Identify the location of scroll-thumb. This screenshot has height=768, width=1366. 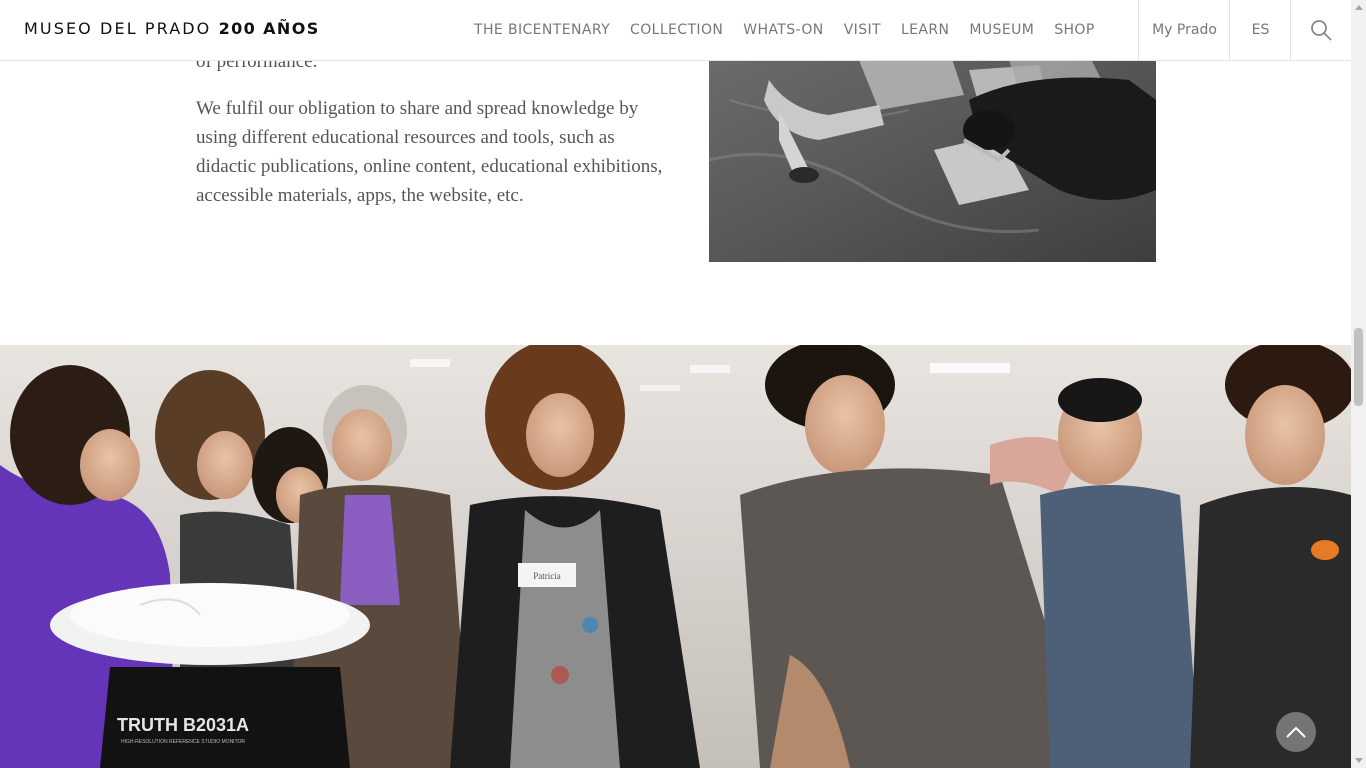
(1358, 367).